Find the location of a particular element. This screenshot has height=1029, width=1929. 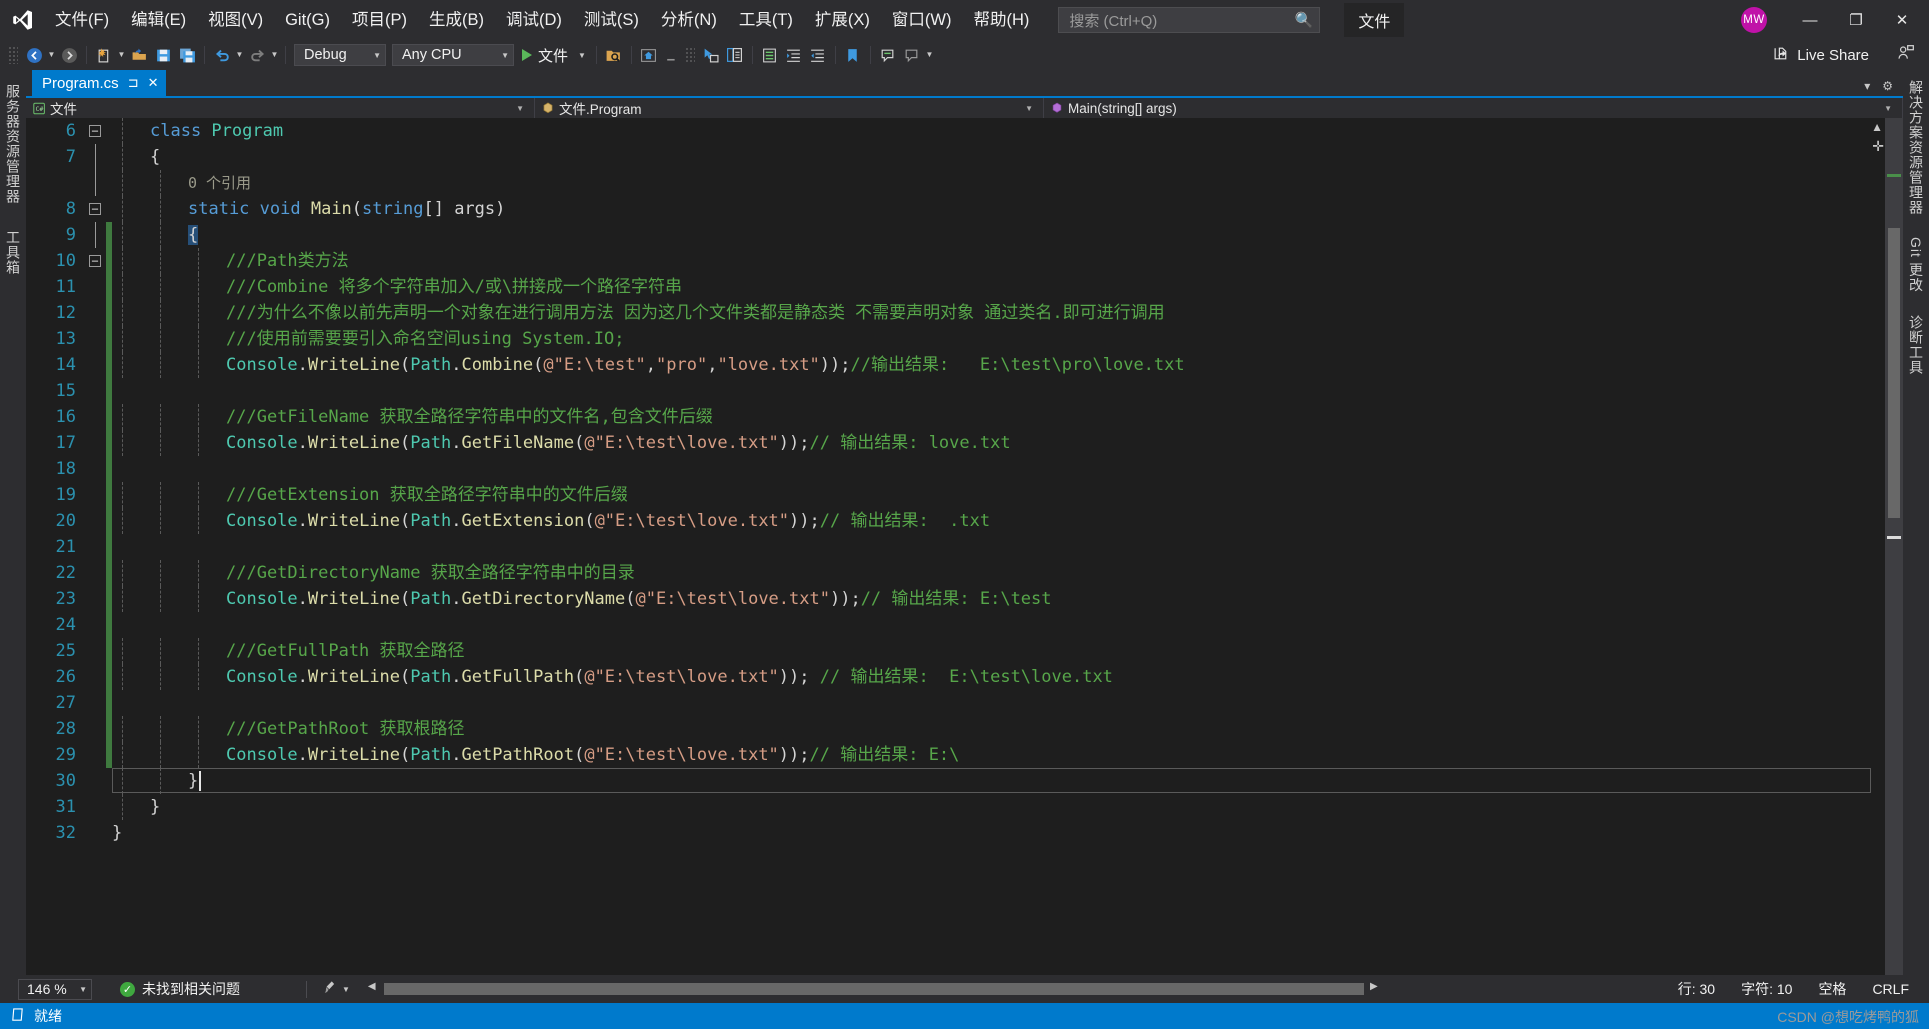

navbar-member-select: Main(string[] args) ▼ is located at coordinates (1473, 108).